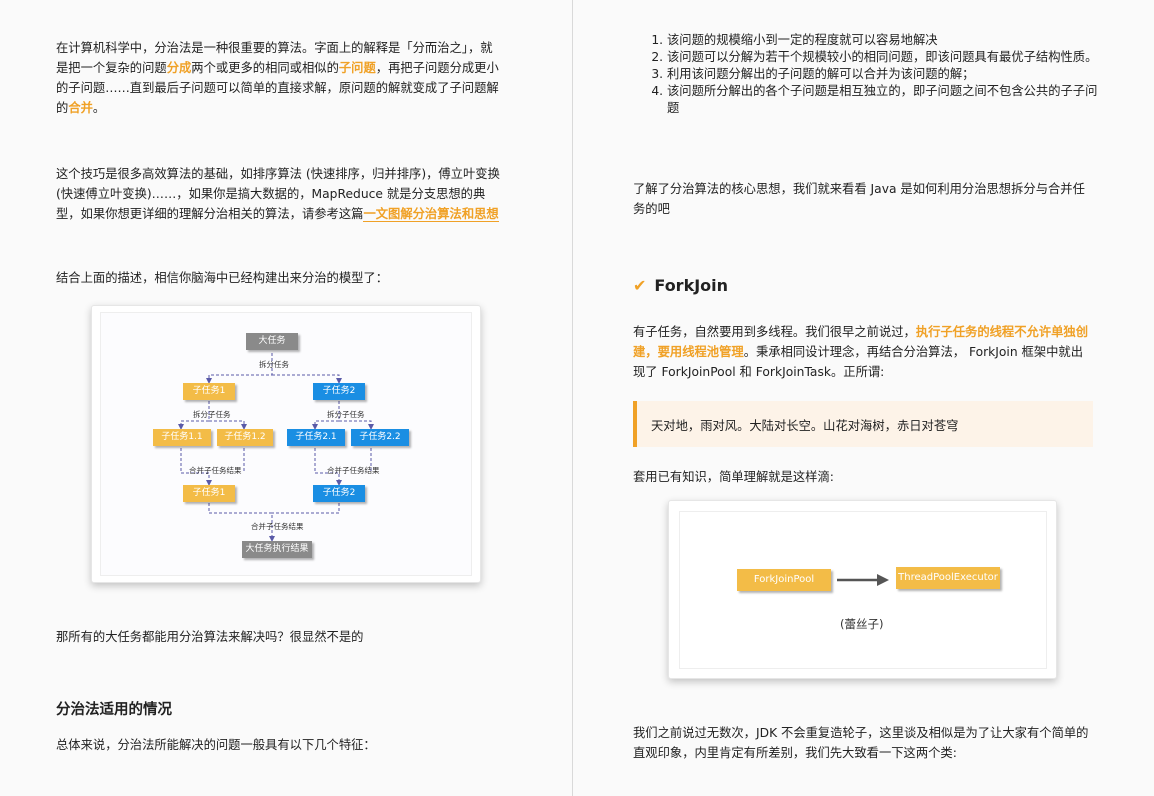  I want to click on split-subtask-label-2: 拆分子任务, so click(346, 414).